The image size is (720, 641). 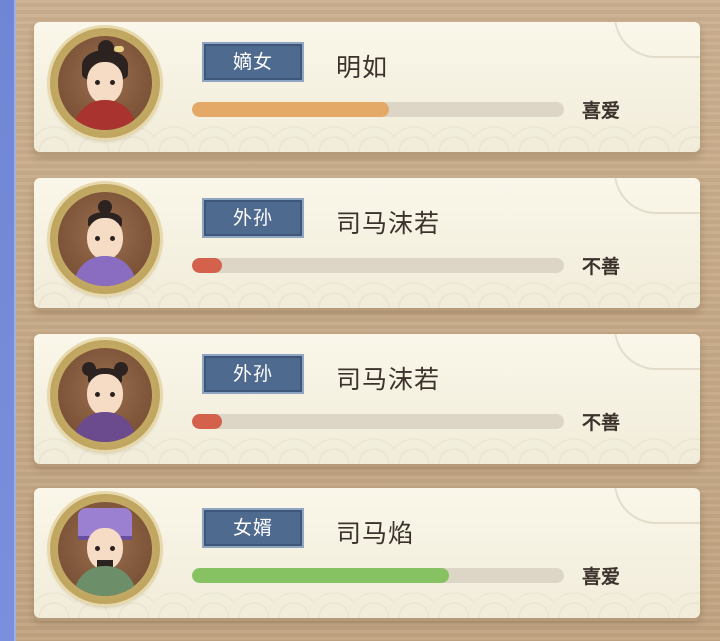 I want to click on relation-tag: 女婿, so click(x=253, y=528).